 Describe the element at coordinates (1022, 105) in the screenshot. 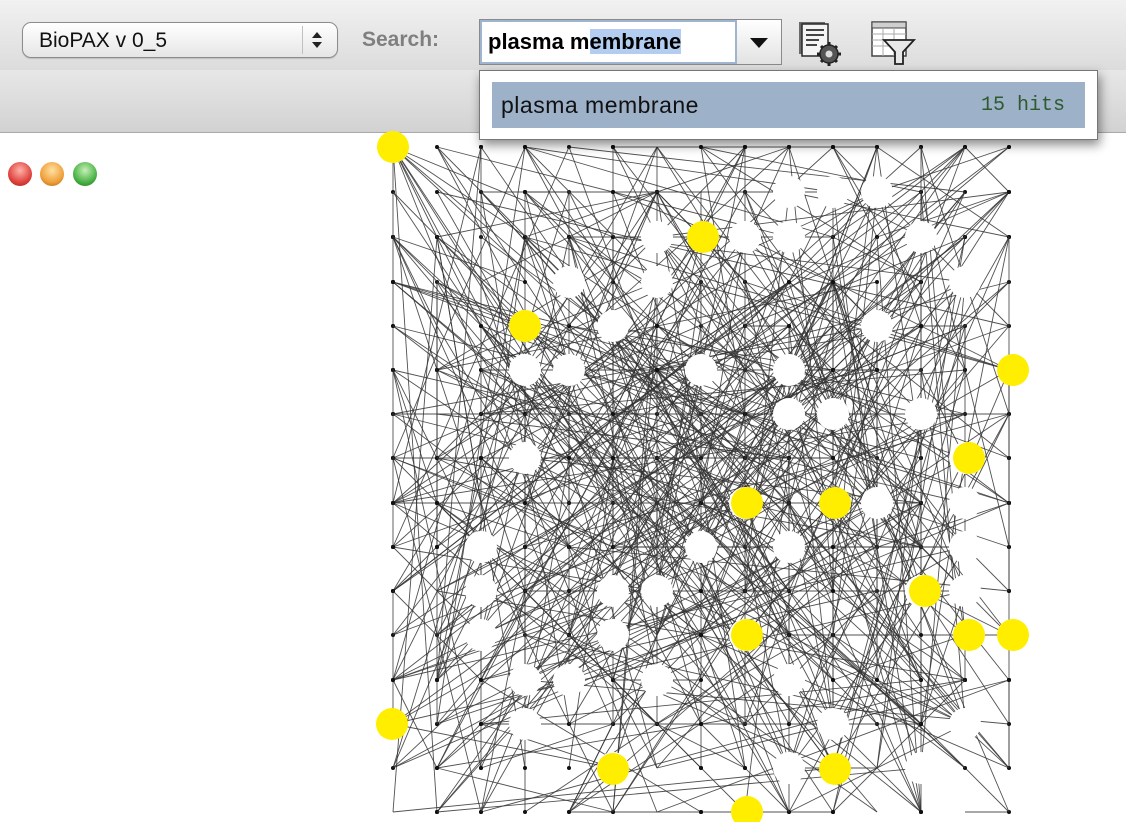

I see `suggestion-hits: 15 hits` at that location.